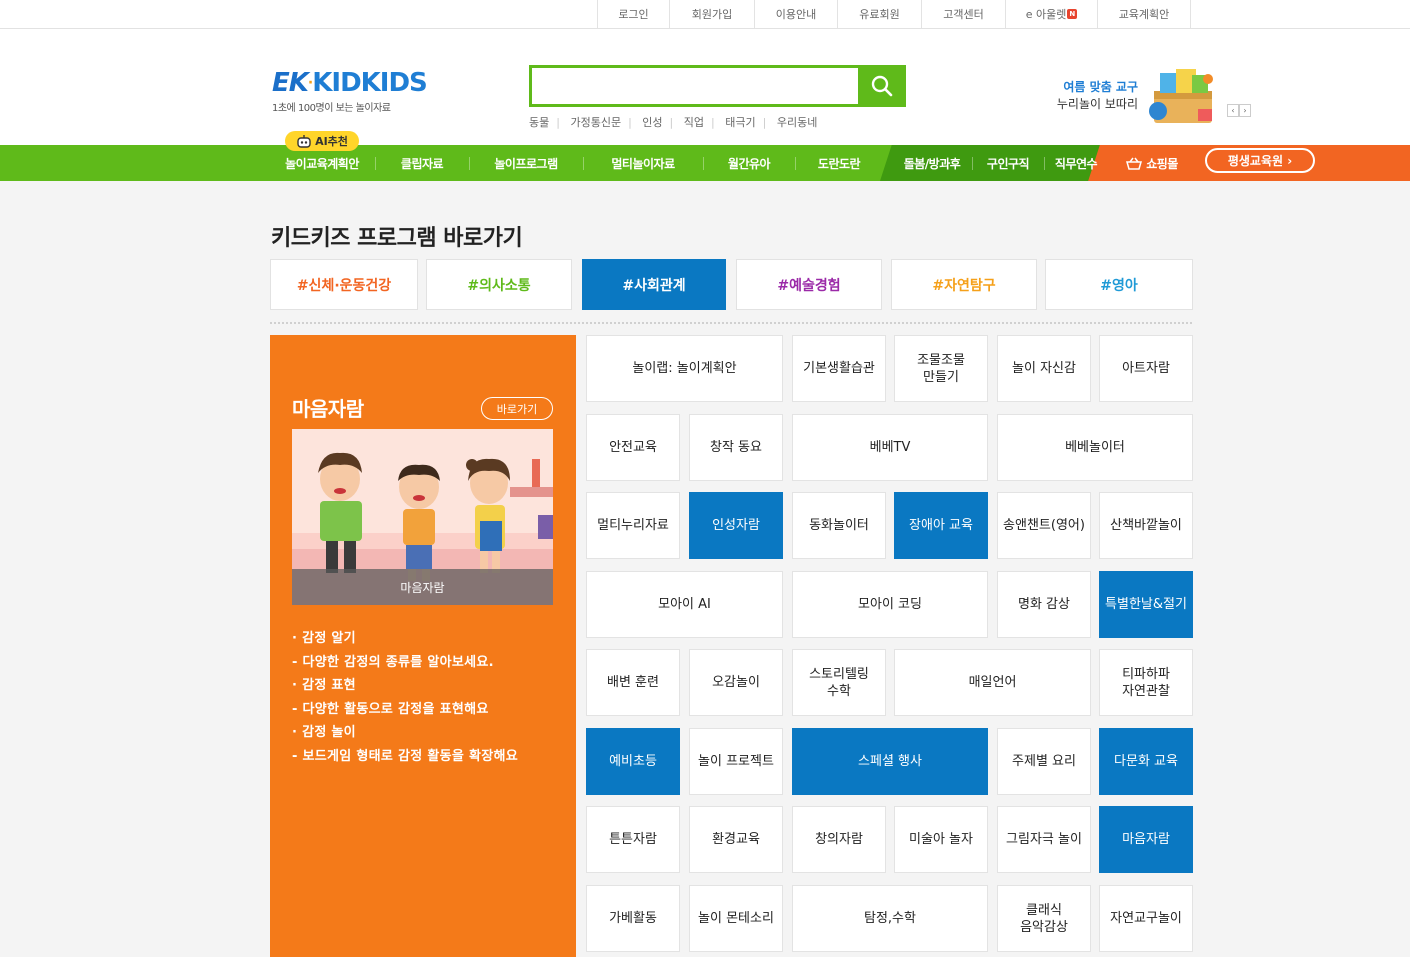 The width and height of the screenshot is (1410, 957). I want to click on program-tile: 조물조물 만들기, so click(941, 368).